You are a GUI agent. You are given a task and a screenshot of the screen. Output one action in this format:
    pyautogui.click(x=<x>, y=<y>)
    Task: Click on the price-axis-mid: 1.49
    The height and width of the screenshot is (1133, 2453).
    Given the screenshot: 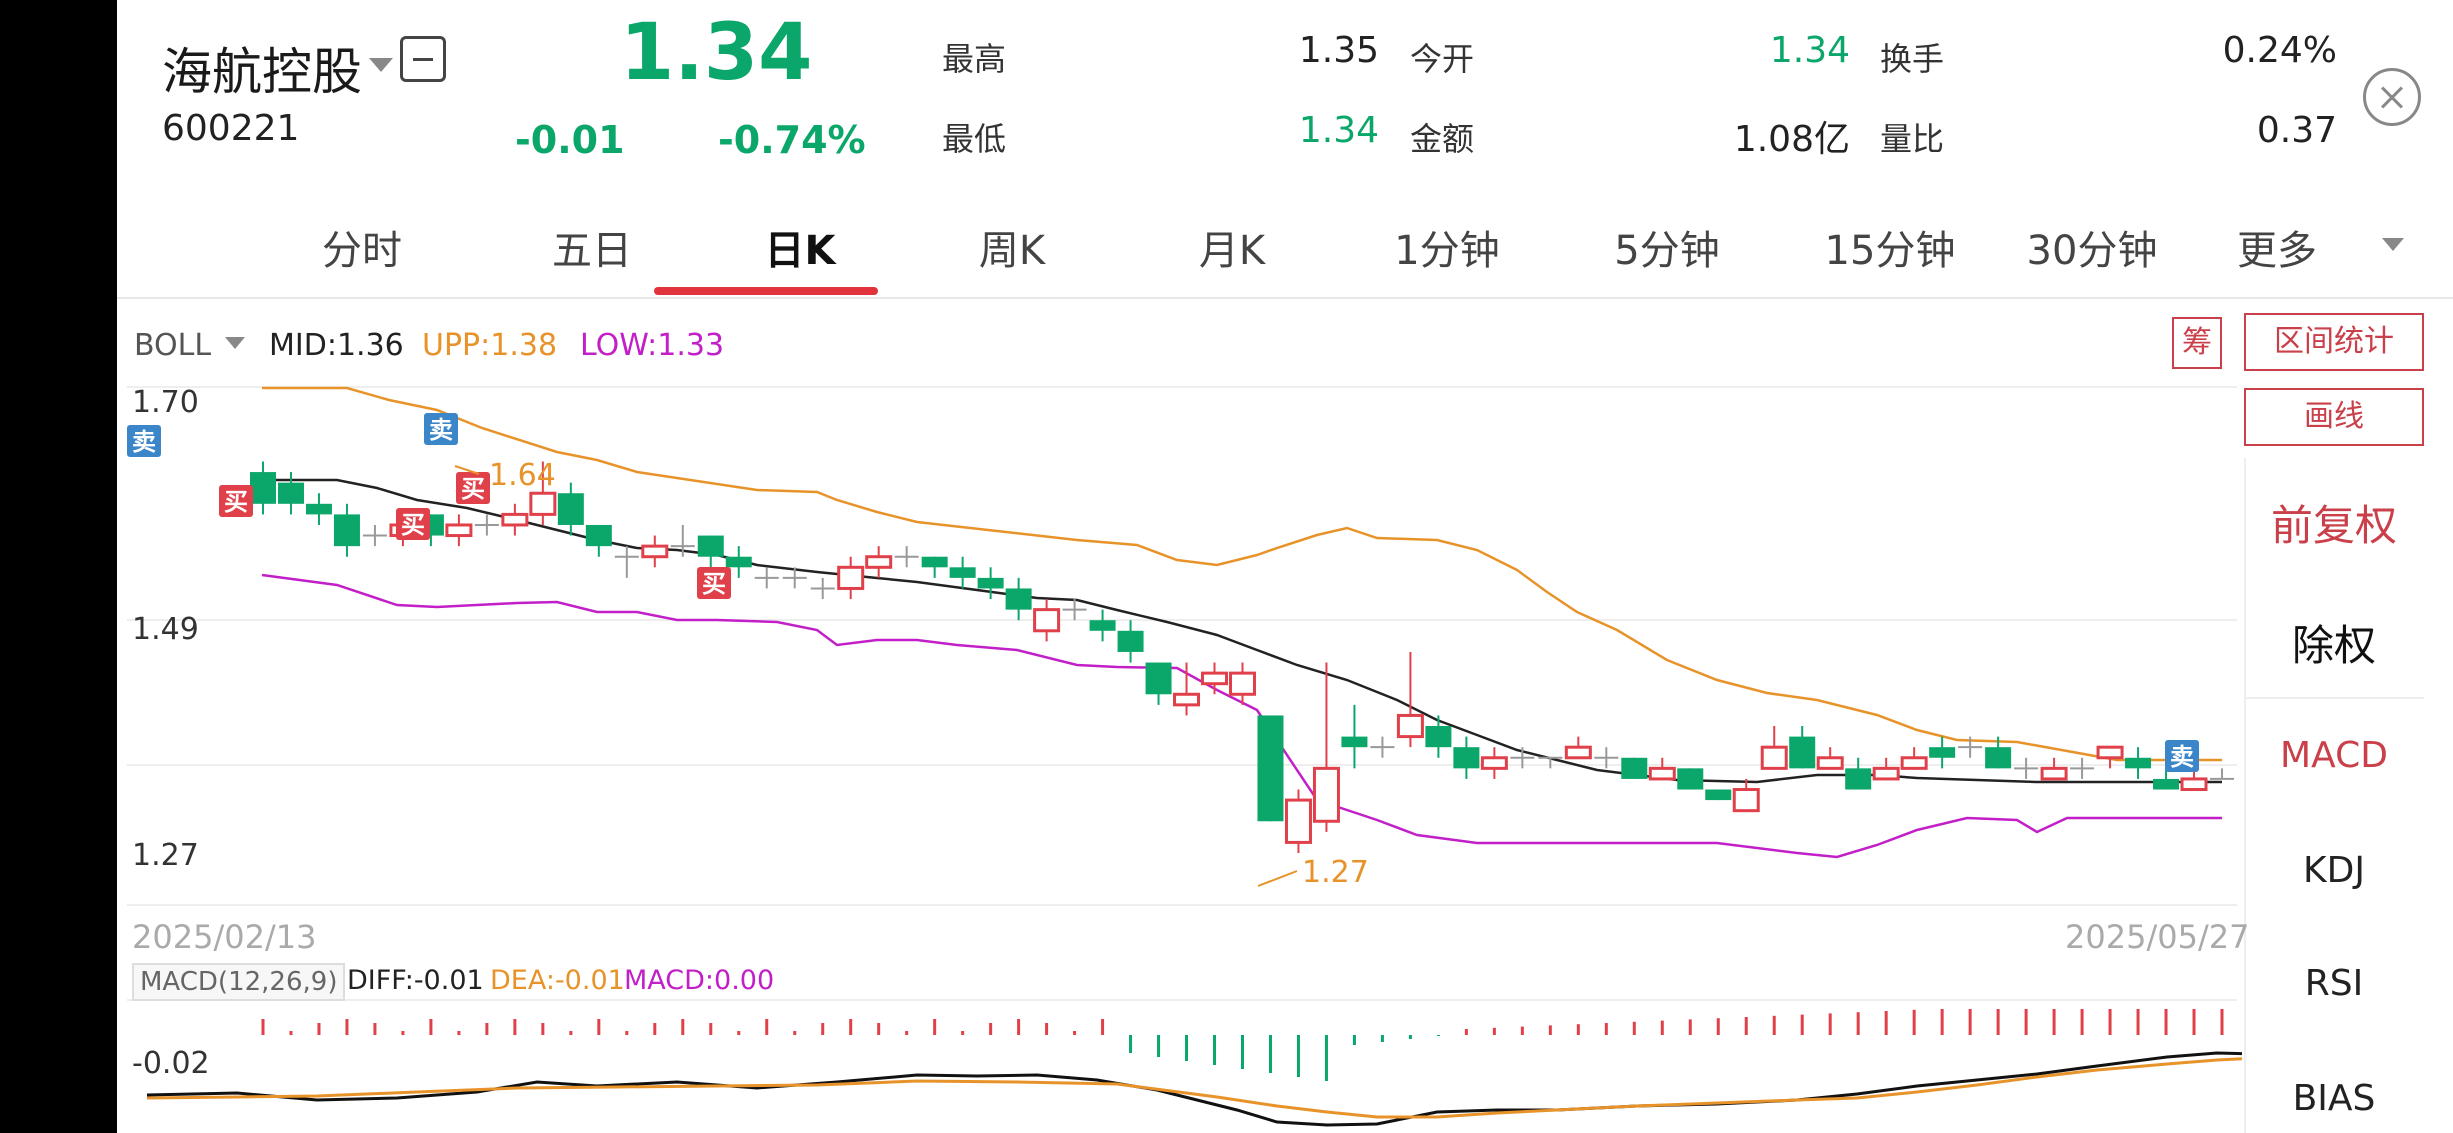 What is the action you would take?
    pyautogui.click(x=165, y=629)
    